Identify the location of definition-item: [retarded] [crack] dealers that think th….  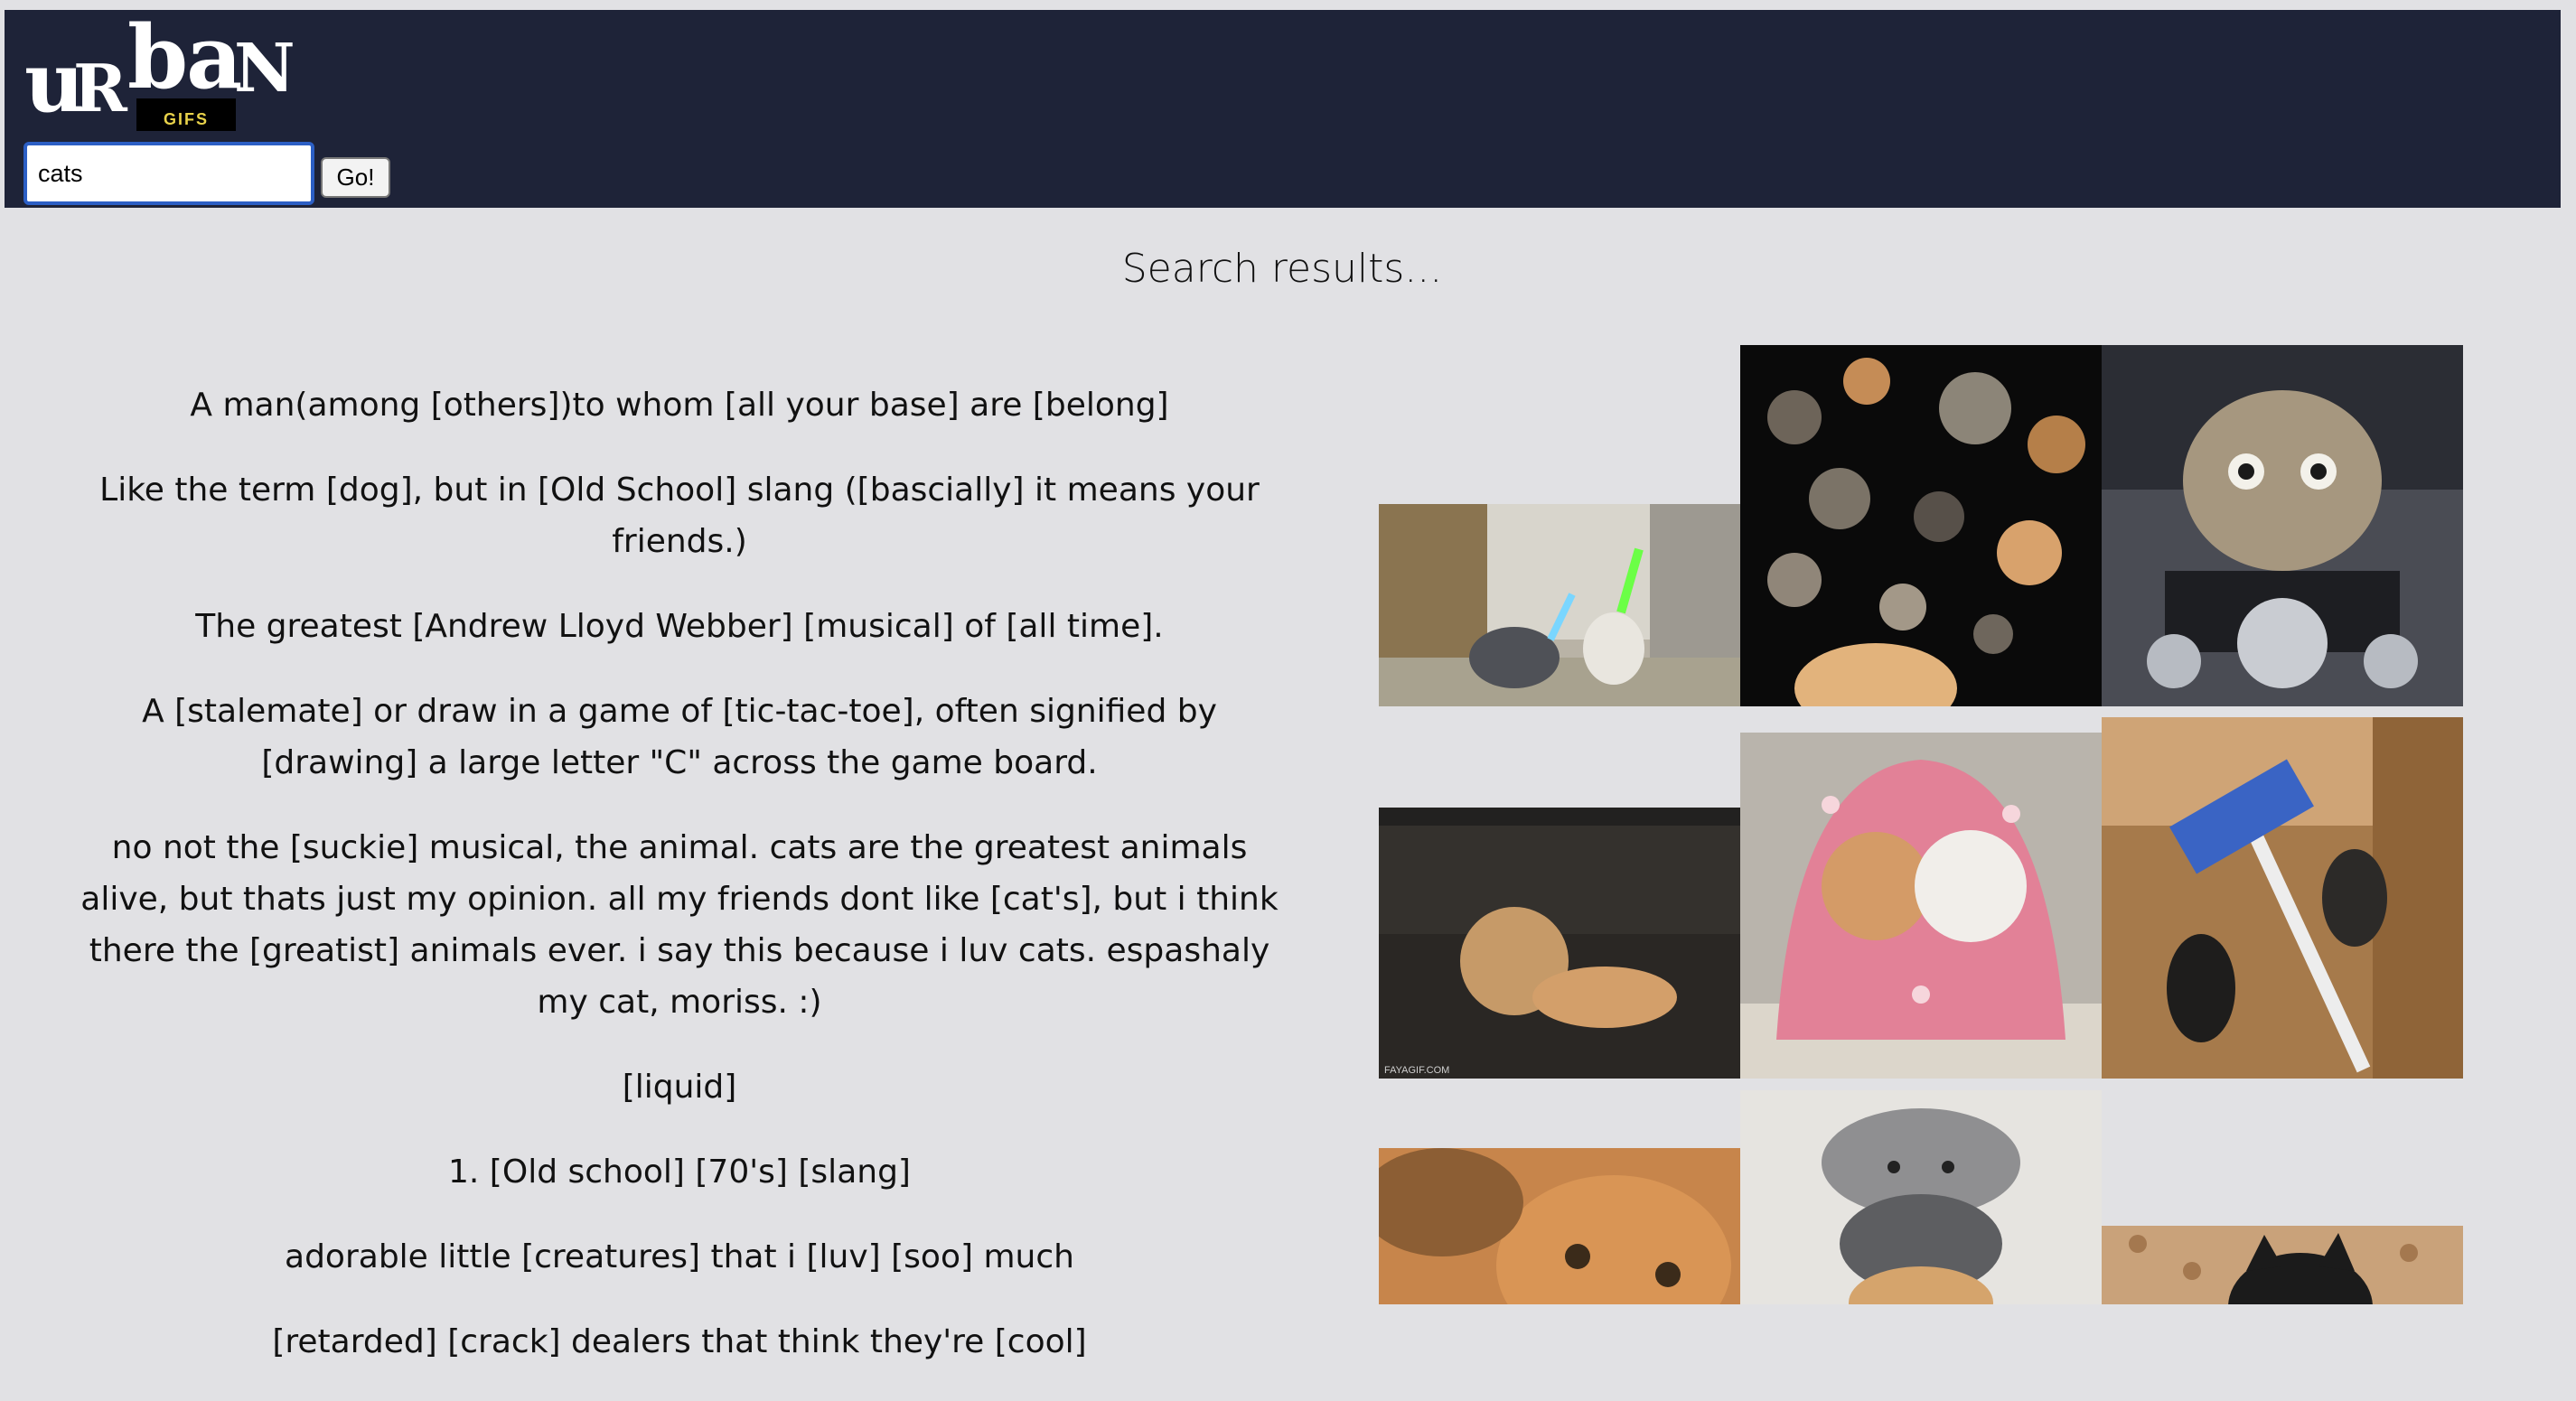
(679, 1341).